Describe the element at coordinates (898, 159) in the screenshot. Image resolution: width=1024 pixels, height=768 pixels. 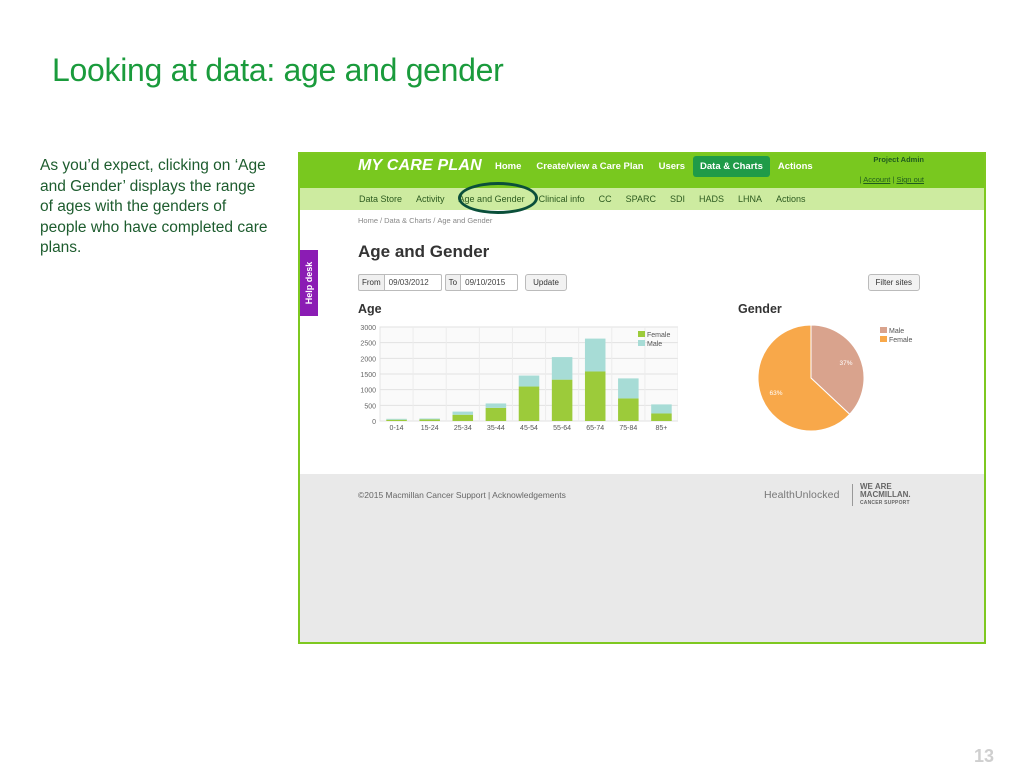
I see `user-name: Project Admin` at that location.